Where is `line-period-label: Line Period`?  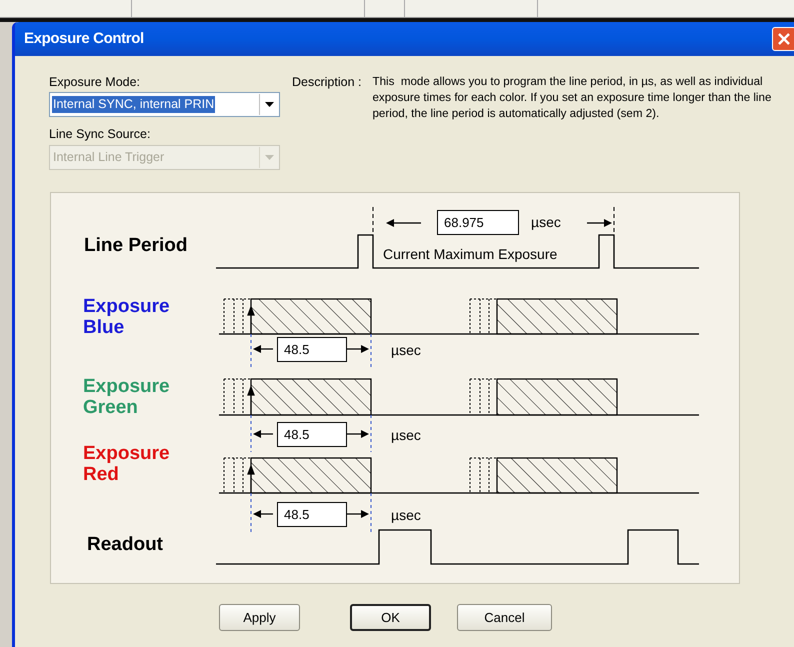
line-period-label: Line Period is located at coordinates (136, 246).